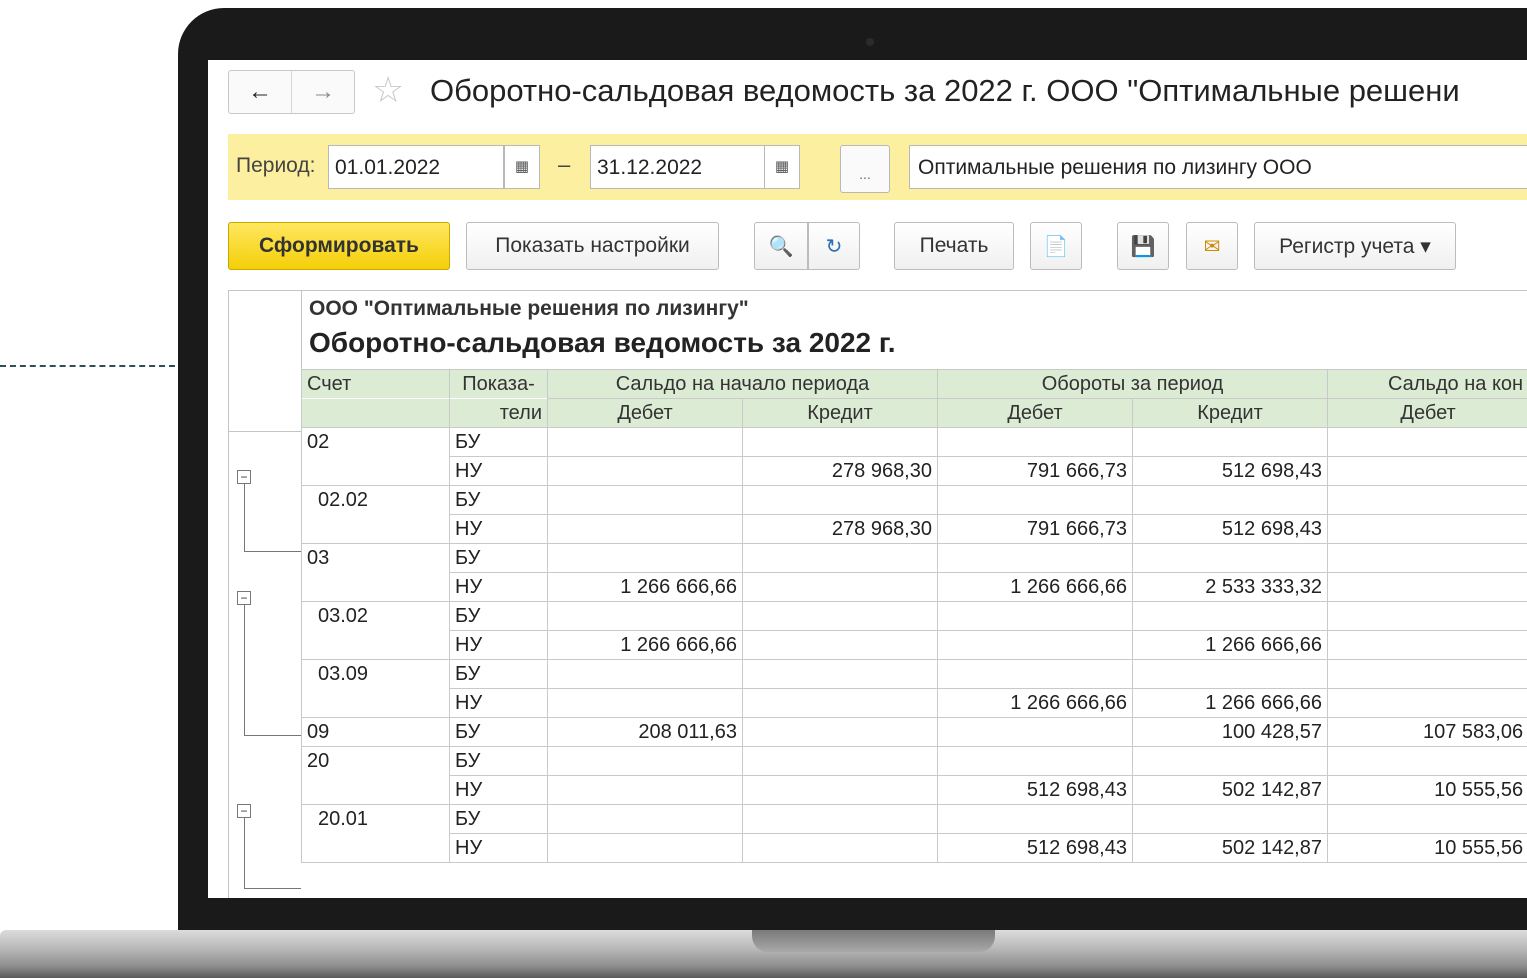 The width and height of the screenshot is (1527, 978). What do you see at coordinates (375, 384) in the screenshot?
I see `header-account: Счет` at bounding box center [375, 384].